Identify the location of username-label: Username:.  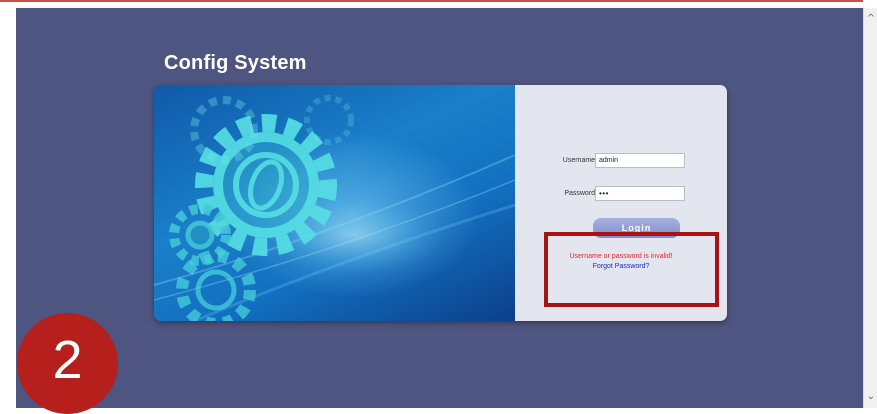
(579, 160).